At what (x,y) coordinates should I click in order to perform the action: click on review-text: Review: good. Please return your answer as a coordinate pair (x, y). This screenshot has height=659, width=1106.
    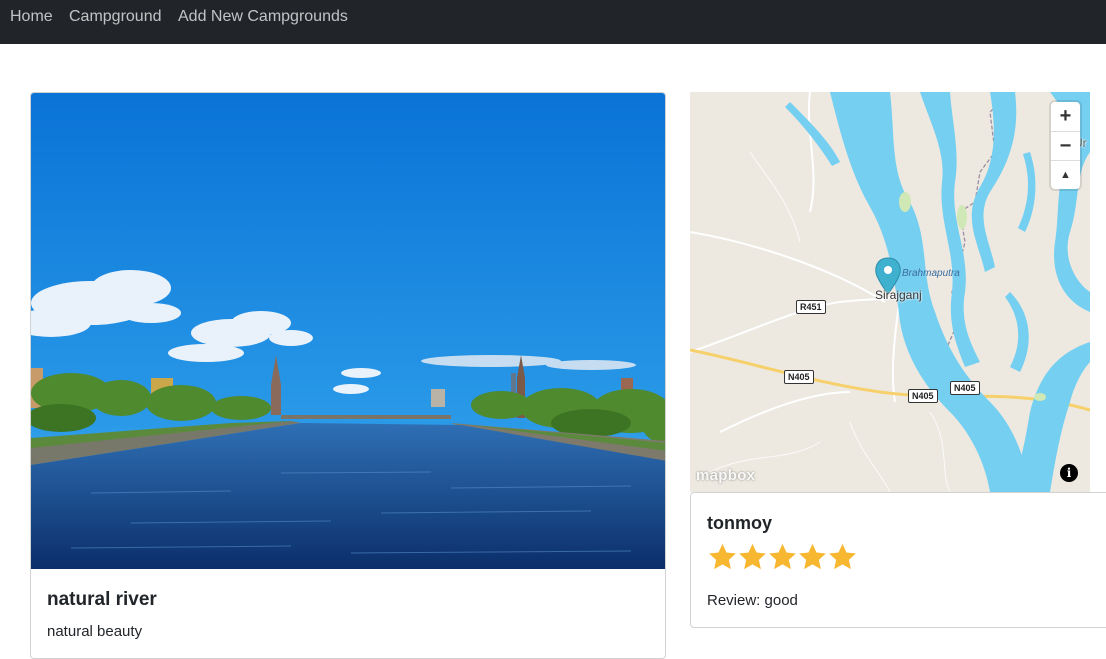
    Looking at the image, I should click on (752, 600).